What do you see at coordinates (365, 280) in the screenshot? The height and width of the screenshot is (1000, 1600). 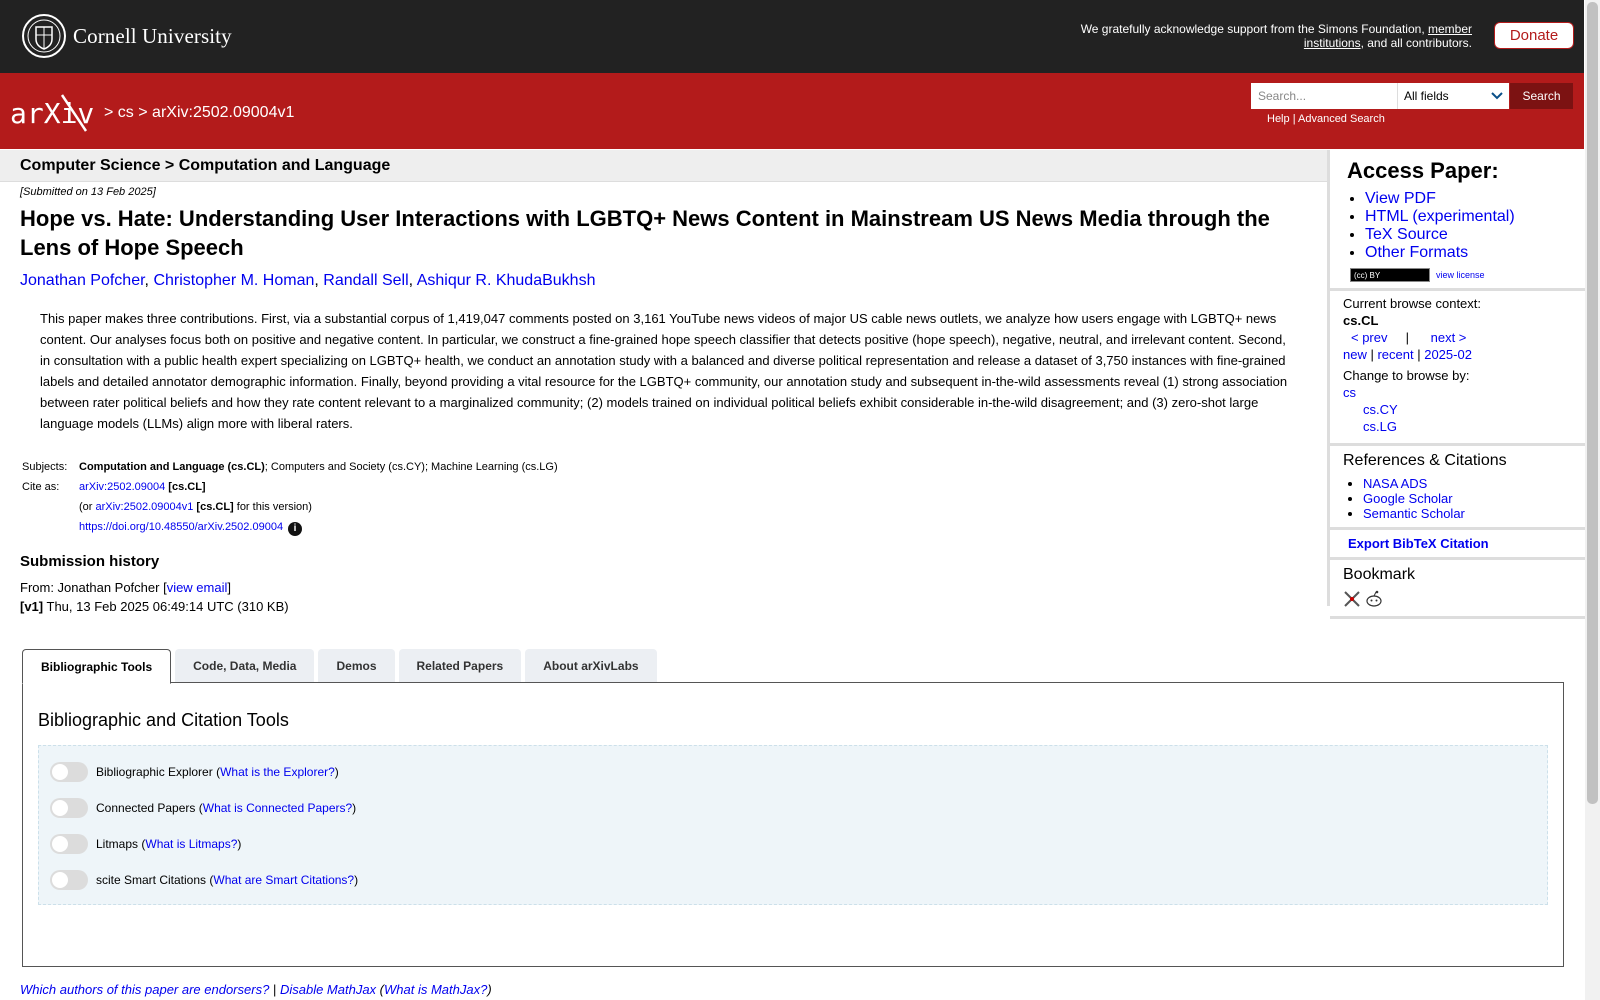 I see `author-link: Randall Sell` at bounding box center [365, 280].